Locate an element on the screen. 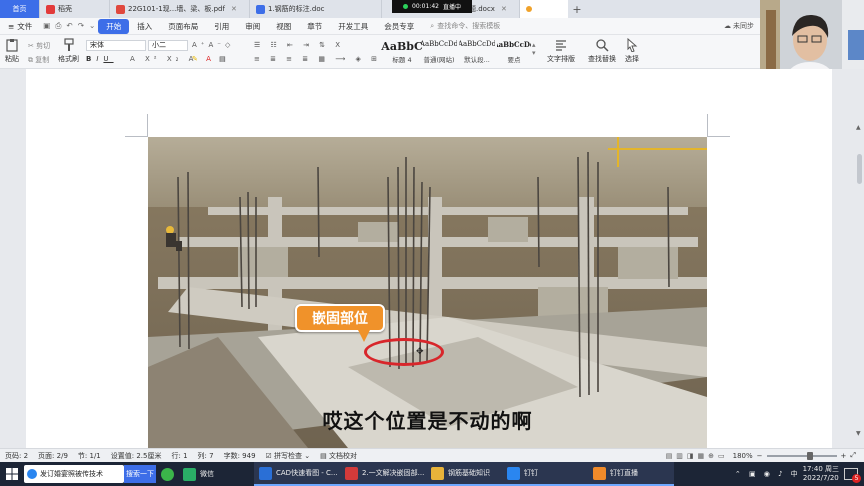  align-buttons: ≡ ≣ ≡ ≣ ▦ ⟶ ◈ ⊞ is located at coordinates (317, 59).